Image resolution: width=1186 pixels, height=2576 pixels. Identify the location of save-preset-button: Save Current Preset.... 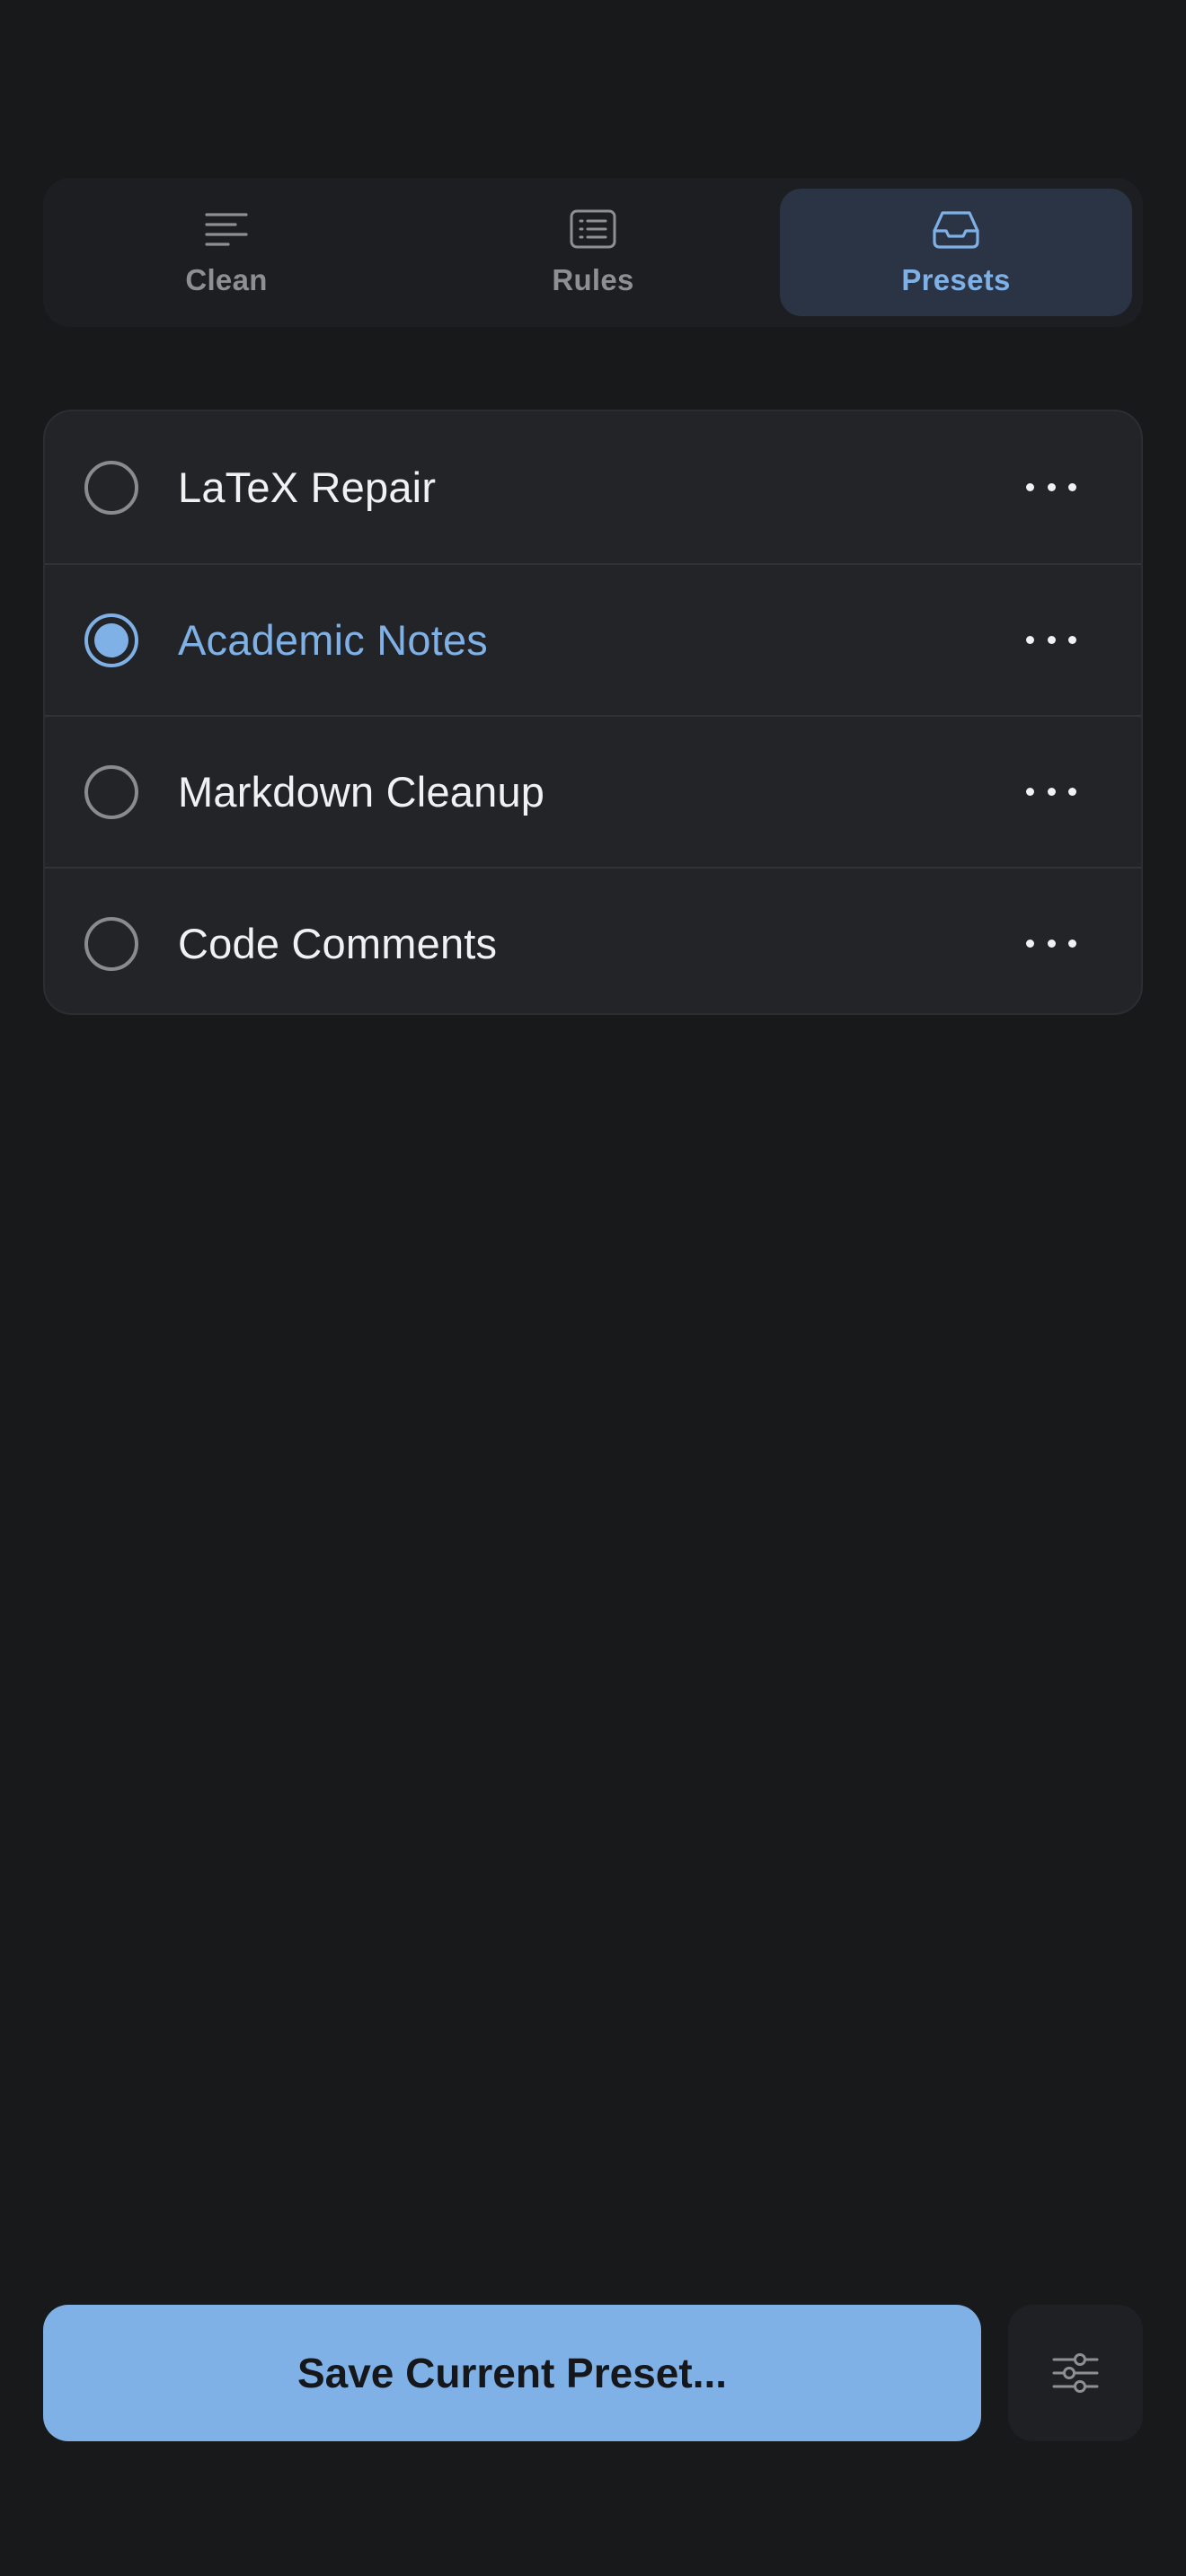
(512, 2373).